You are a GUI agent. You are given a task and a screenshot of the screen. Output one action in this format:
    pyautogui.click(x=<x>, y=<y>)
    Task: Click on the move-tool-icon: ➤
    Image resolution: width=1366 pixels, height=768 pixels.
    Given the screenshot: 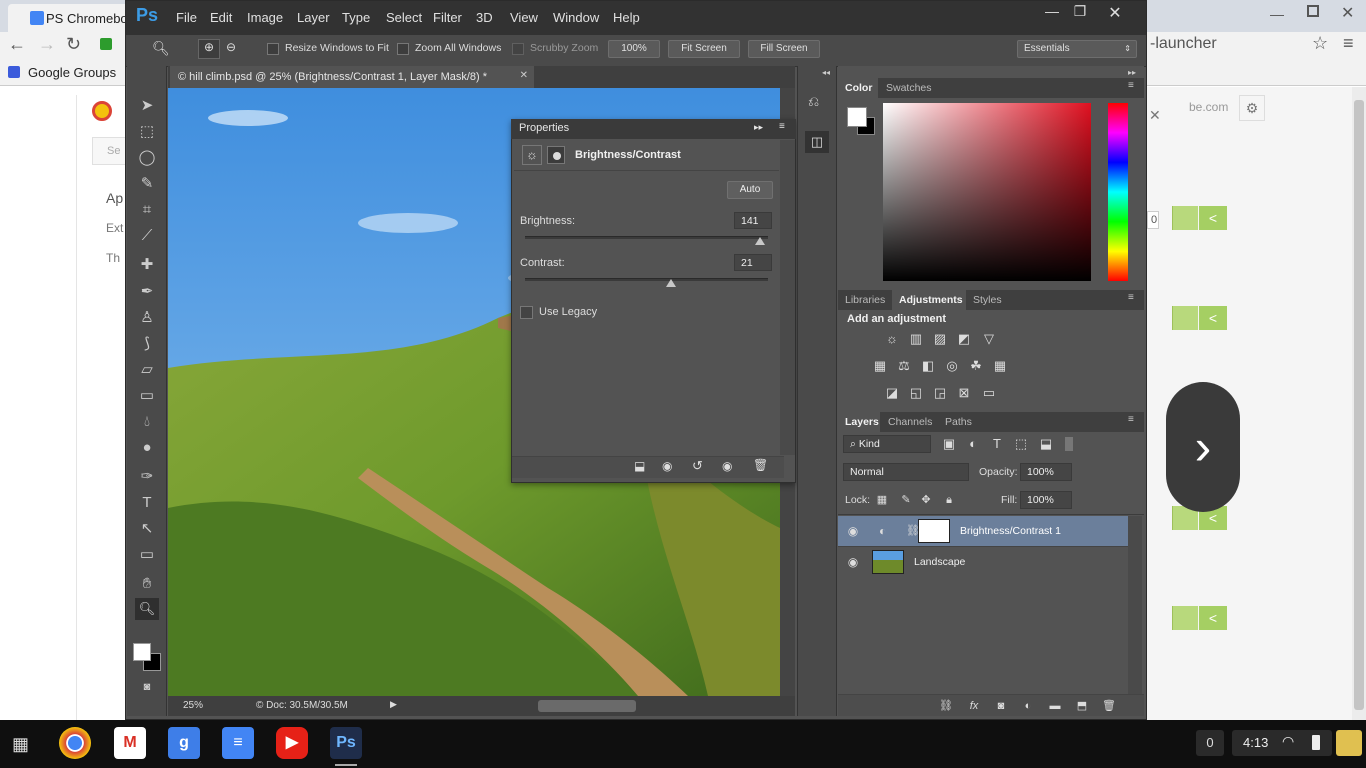 What is the action you would take?
    pyautogui.click(x=147, y=106)
    